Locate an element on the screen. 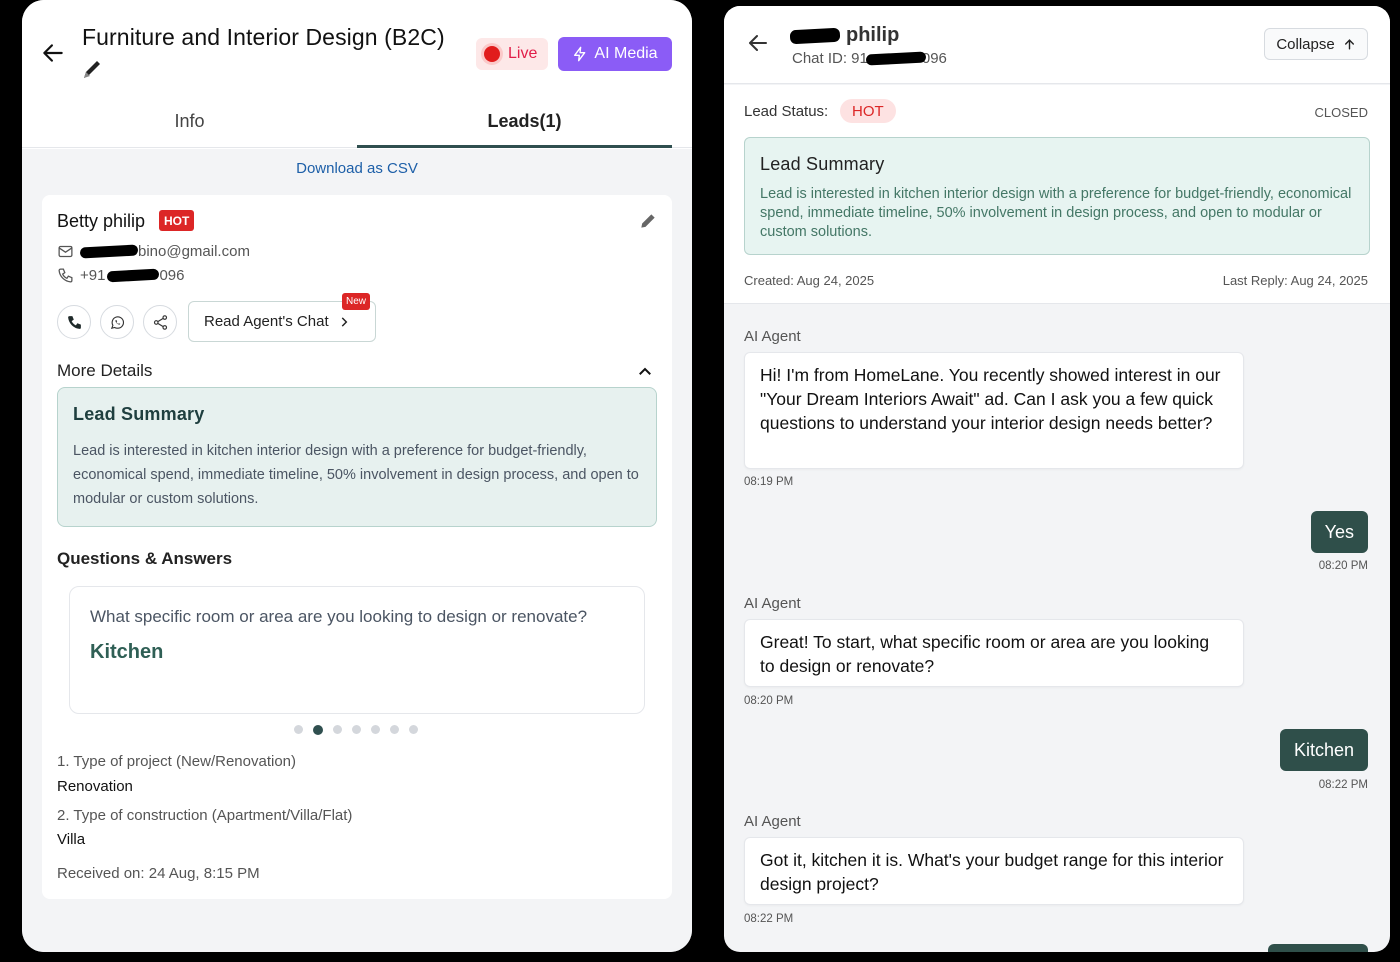 The height and width of the screenshot is (962, 1400). new-badge: New is located at coordinates (356, 301).